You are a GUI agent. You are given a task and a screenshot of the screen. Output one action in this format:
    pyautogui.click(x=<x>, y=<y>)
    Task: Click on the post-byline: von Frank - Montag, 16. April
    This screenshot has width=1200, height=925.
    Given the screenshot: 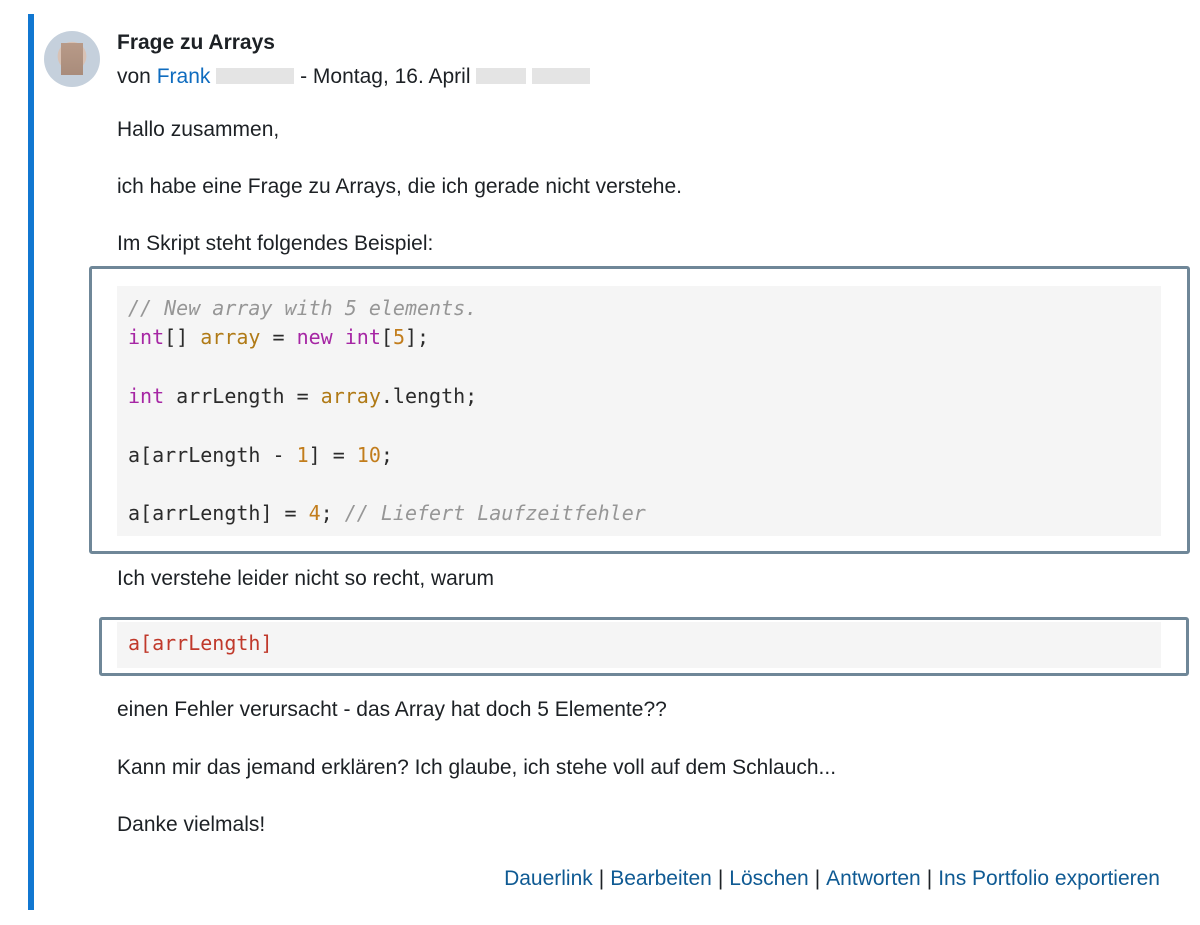 What is the action you would take?
    pyautogui.click(x=354, y=77)
    